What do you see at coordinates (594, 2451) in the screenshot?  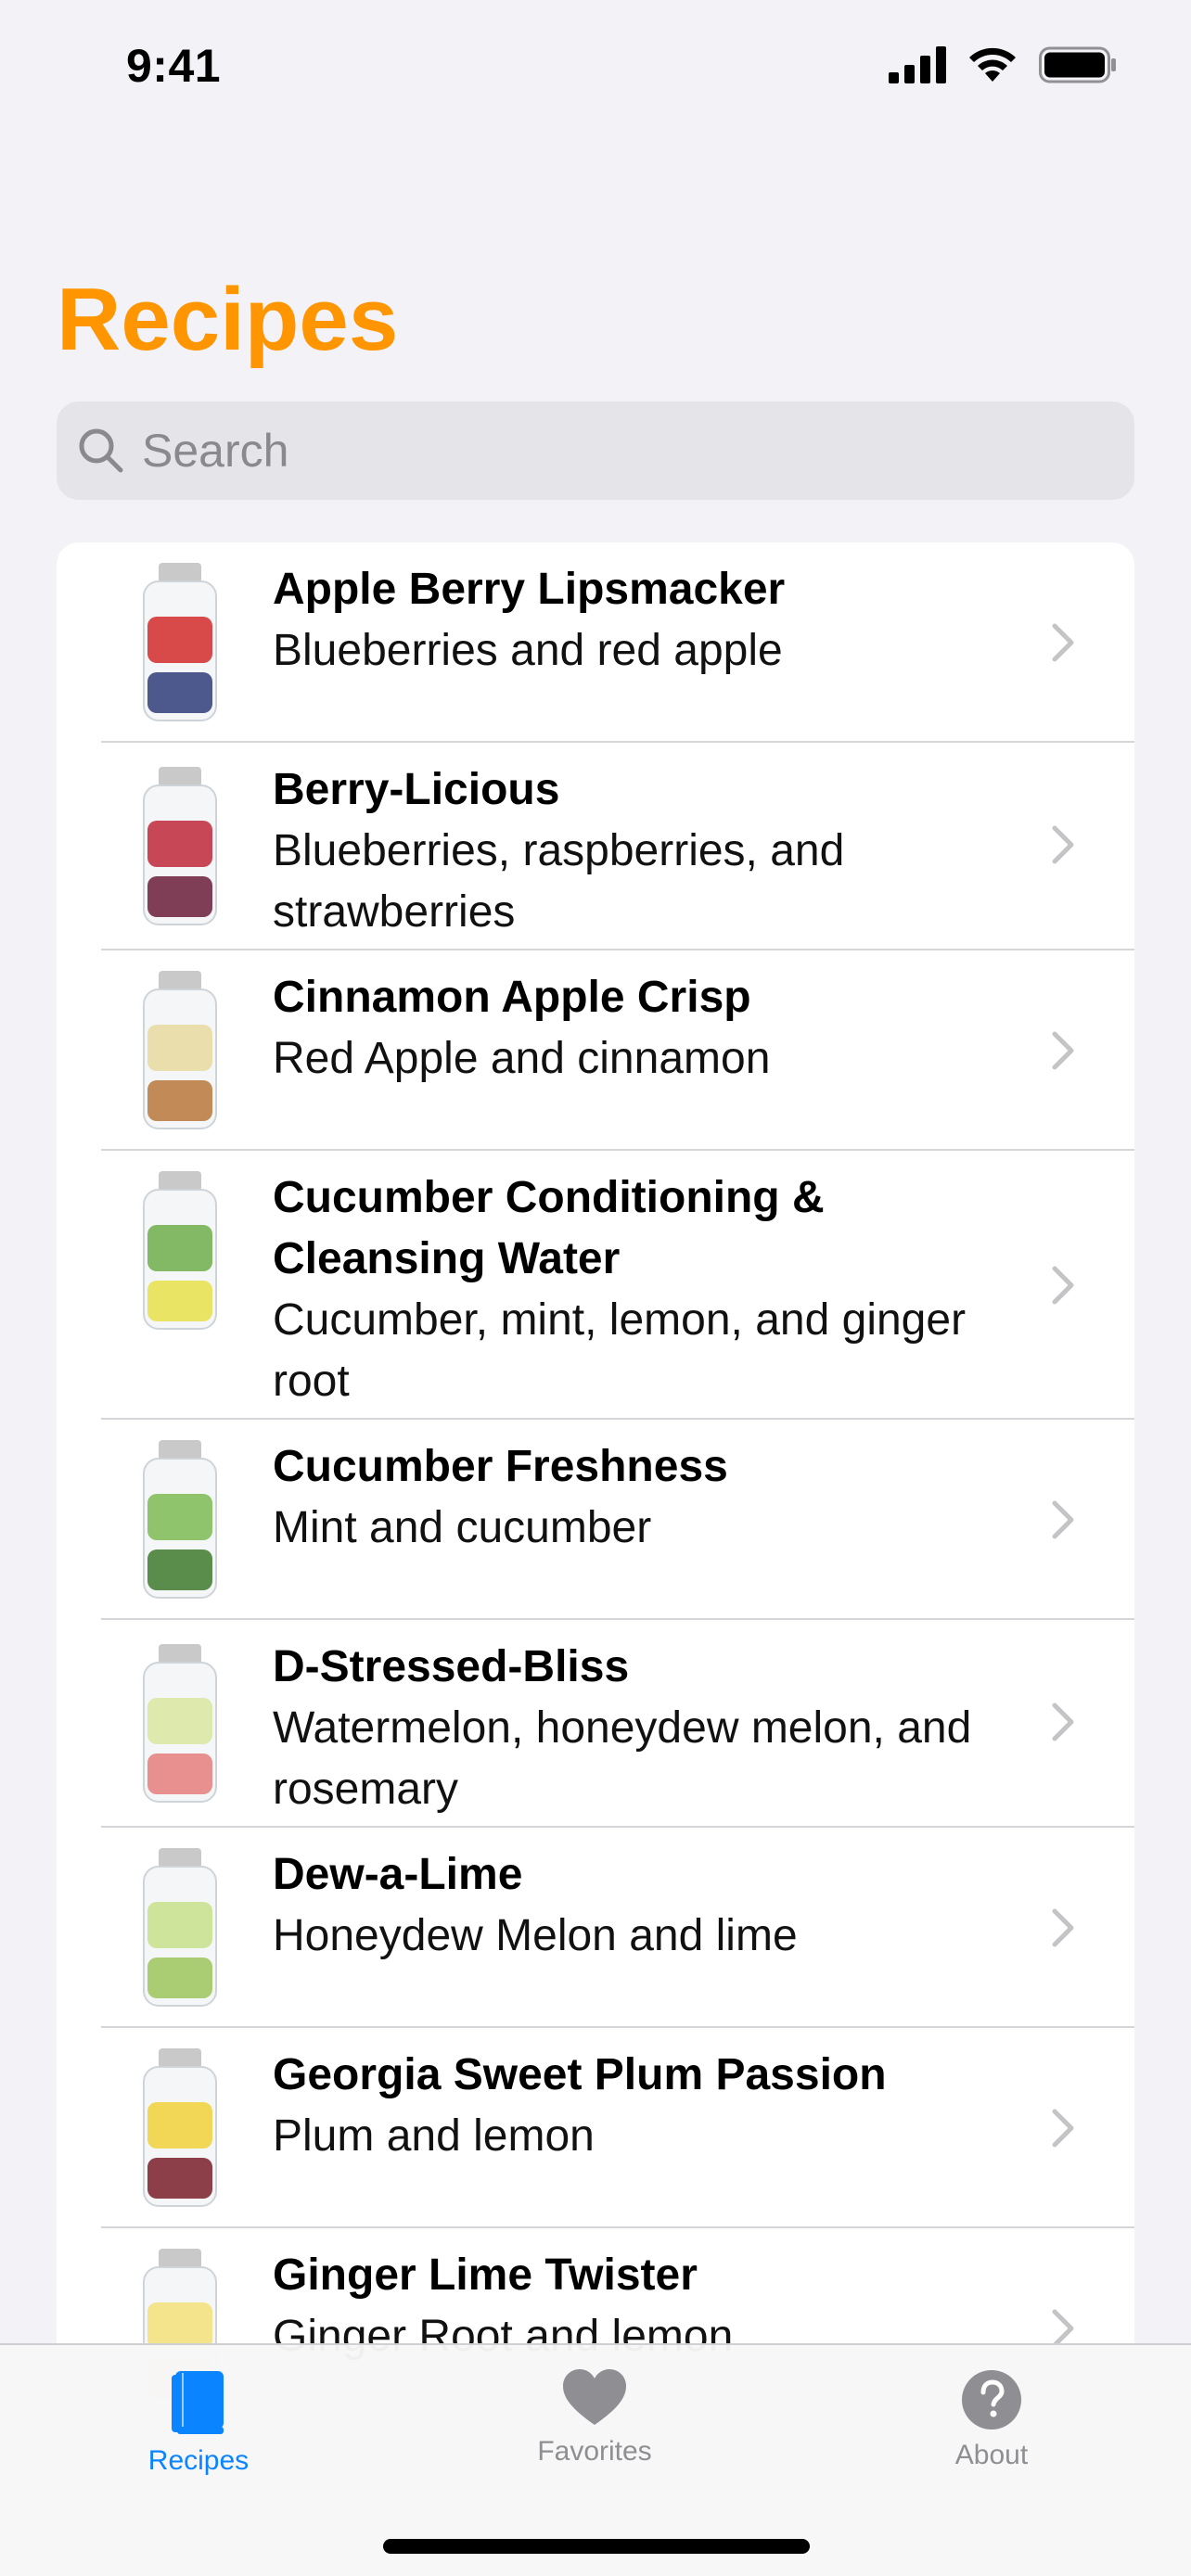 I see `tab-label: Favorites` at bounding box center [594, 2451].